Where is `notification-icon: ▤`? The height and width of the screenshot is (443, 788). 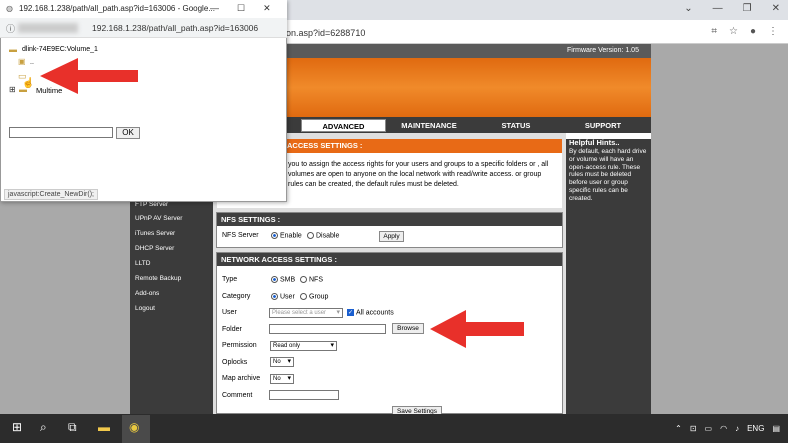
notification-icon: ▤ is located at coordinates (776, 428).